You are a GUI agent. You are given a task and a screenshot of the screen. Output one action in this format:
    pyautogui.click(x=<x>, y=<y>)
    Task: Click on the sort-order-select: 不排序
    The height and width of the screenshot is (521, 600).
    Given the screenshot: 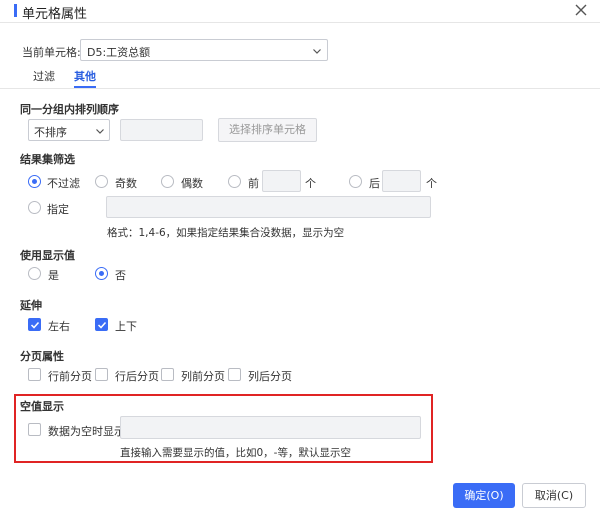 What is the action you would take?
    pyautogui.click(x=69, y=130)
    